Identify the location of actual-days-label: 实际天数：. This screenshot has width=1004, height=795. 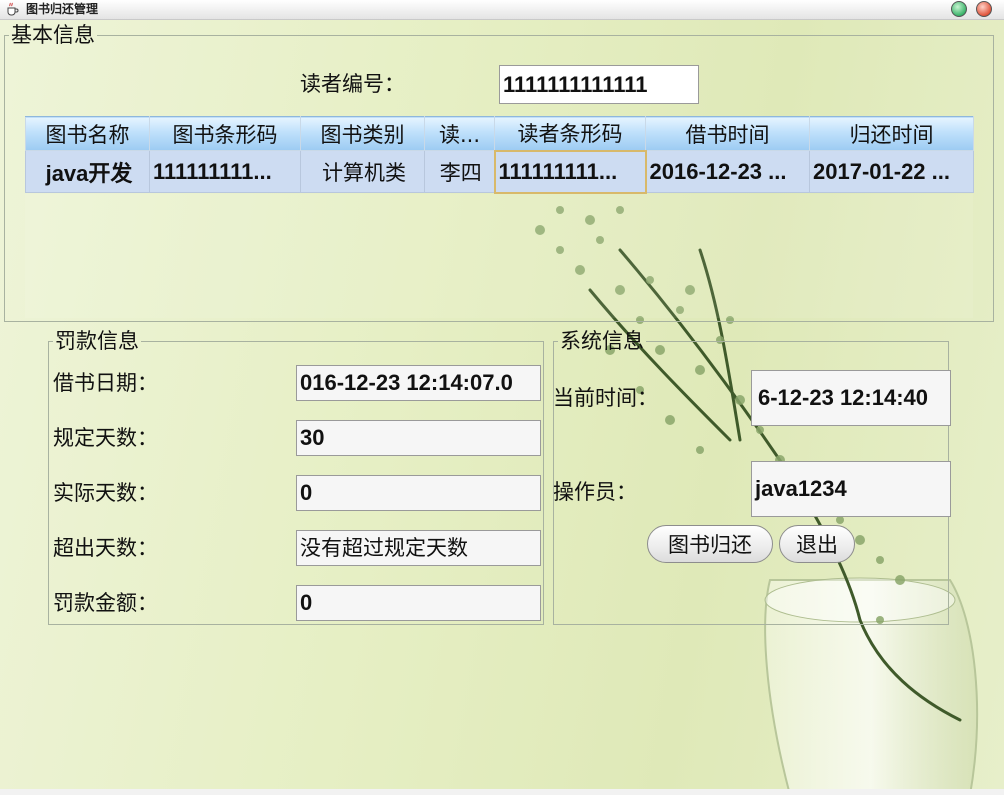
(105, 493).